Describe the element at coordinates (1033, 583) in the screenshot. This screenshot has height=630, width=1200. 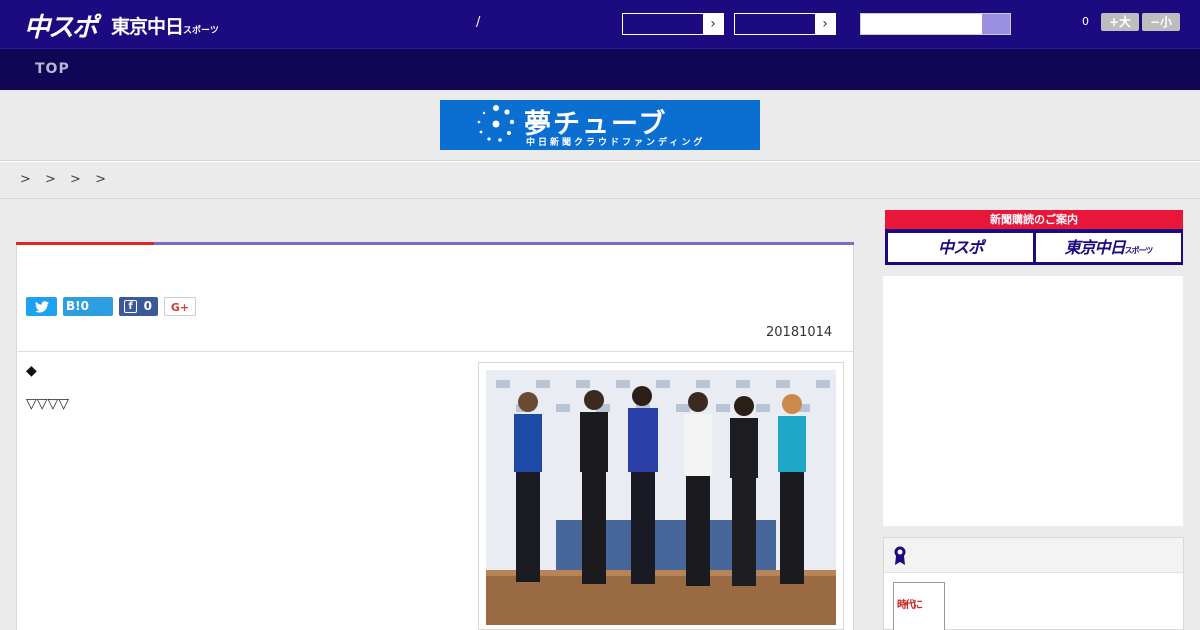
I see `sidebar-ranking-box: 時代に` at that location.